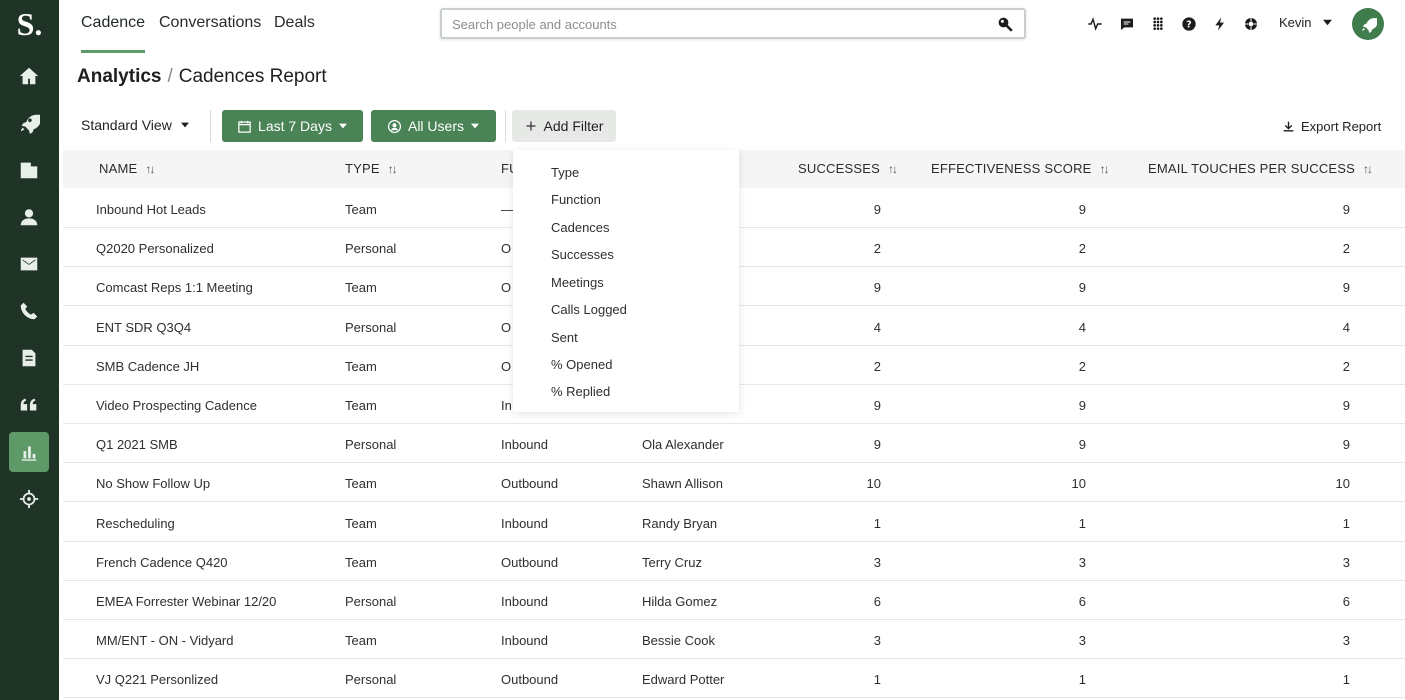 The width and height of the screenshot is (1405, 700). Describe the element at coordinates (252, 76) in the screenshot. I see `page-title: Cadences Report` at that location.